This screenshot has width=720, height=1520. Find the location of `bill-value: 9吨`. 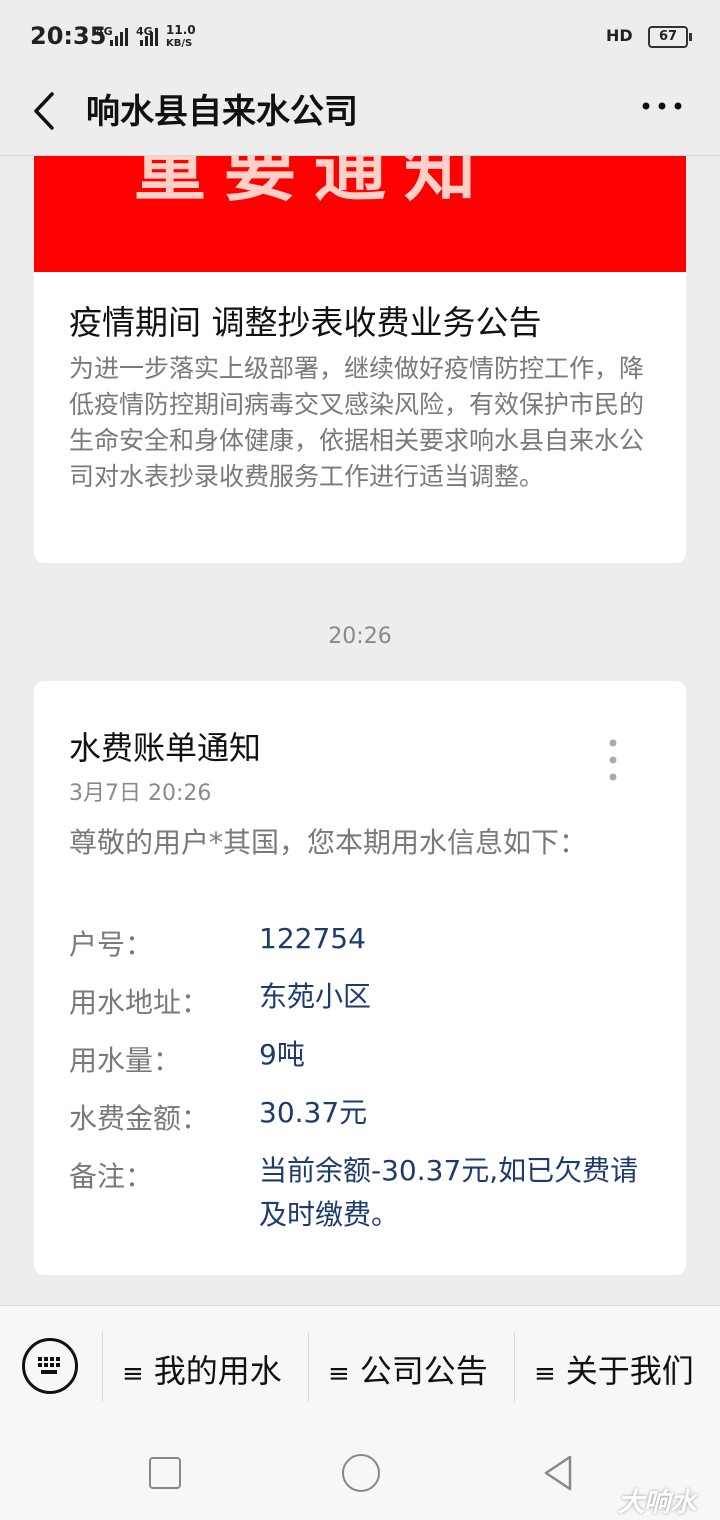

bill-value: 9吨 is located at coordinates (282, 1054).